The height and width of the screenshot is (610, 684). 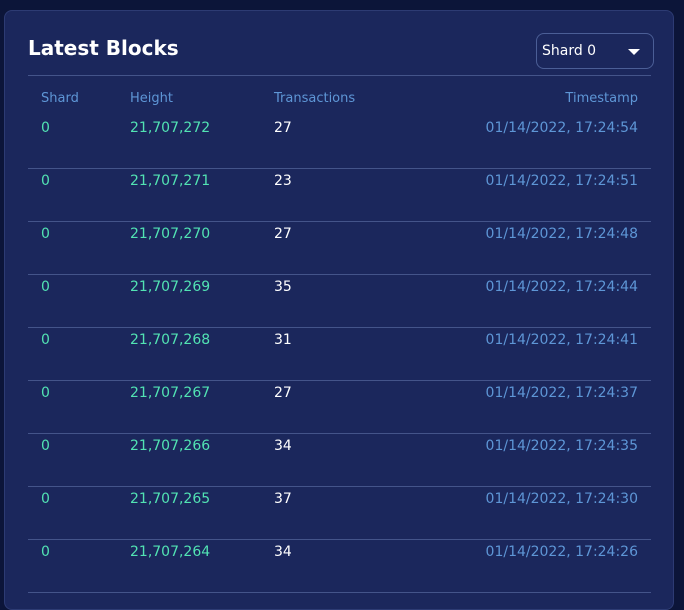 I want to click on shard-select: Shard 0, so click(x=595, y=51).